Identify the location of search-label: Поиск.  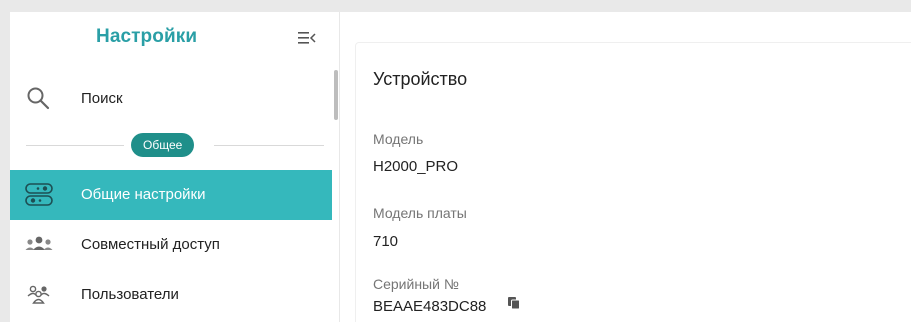
(102, 98).